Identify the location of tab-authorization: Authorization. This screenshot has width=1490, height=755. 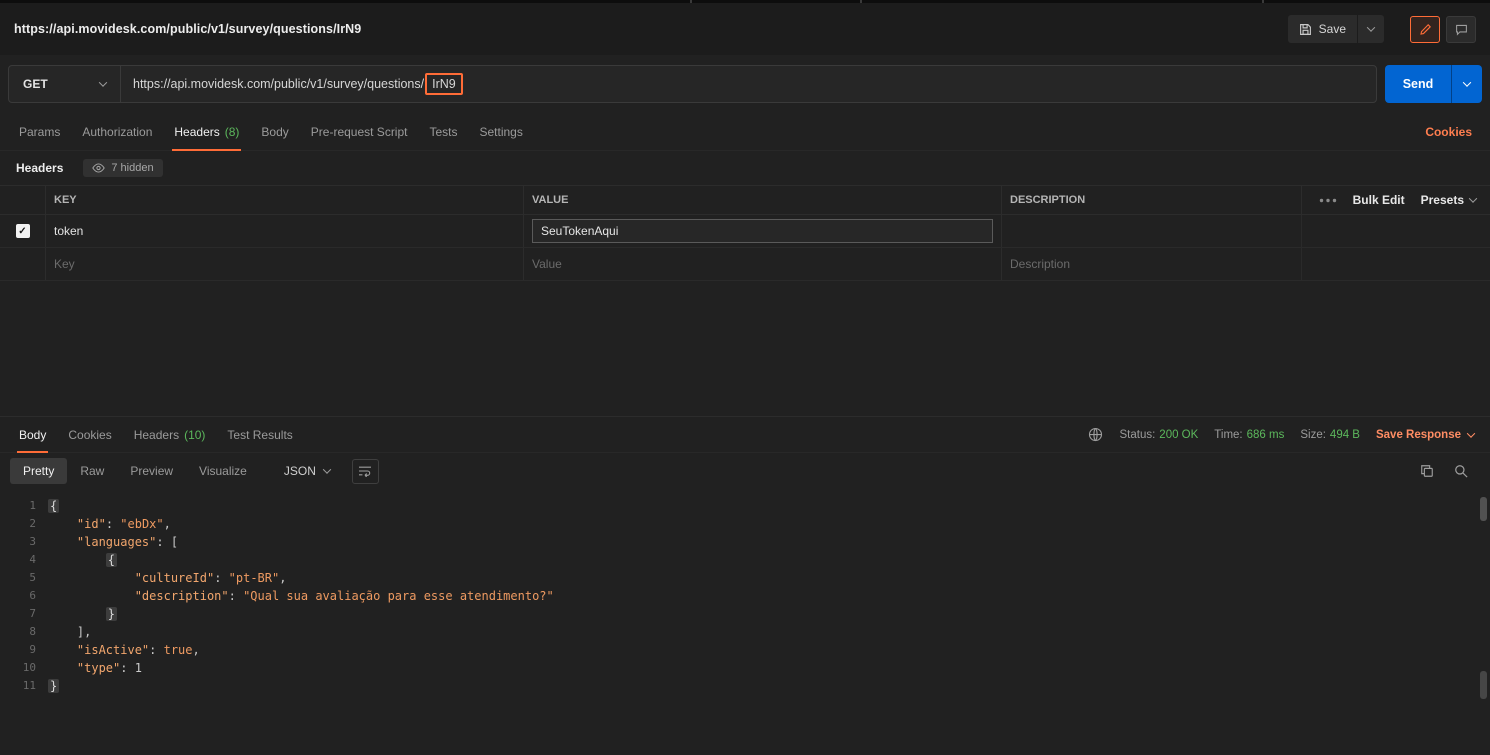
(117, 131).